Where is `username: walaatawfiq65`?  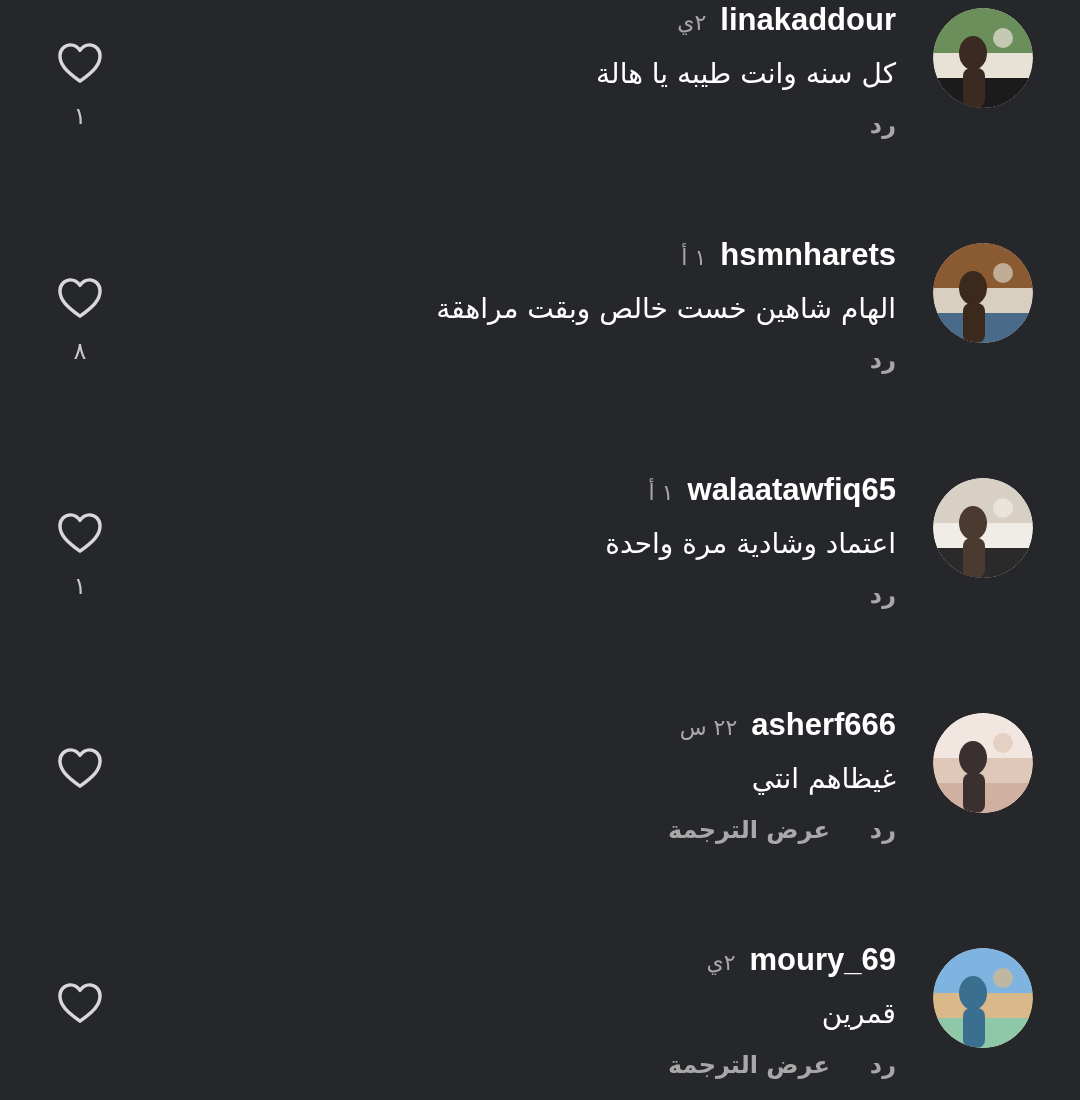
username: walaatawfiq65 is located at coordinates (791, 490).